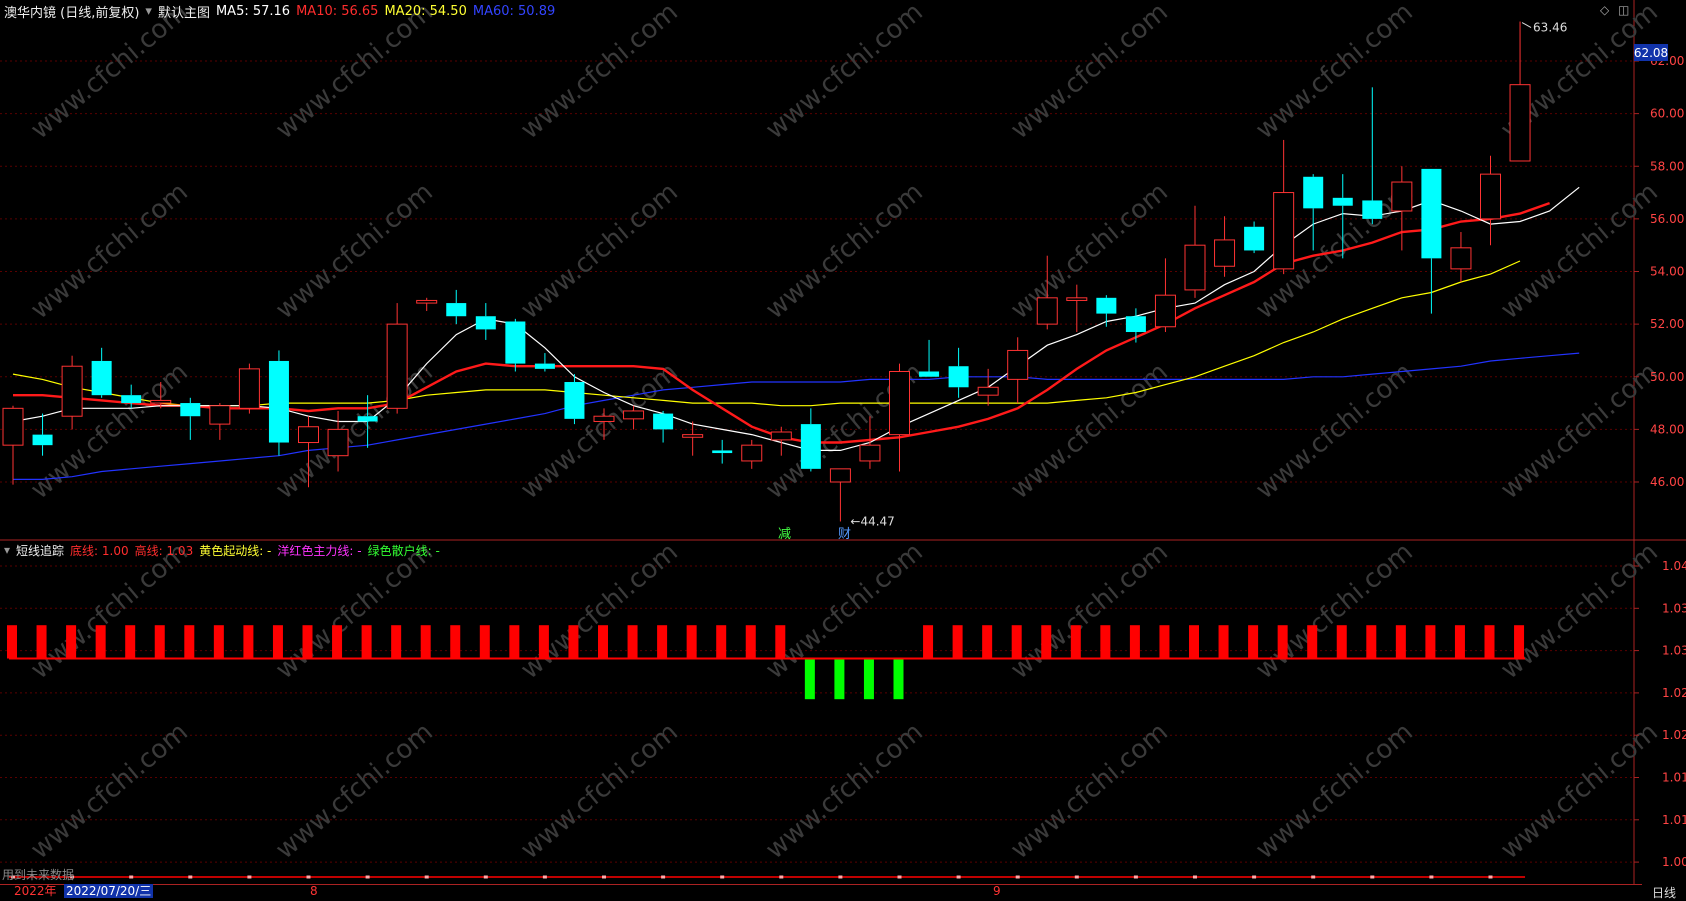 This screenshot has width=1686, height=901. I want to click on price-tick-label: 50.00, so click(1667, 377).